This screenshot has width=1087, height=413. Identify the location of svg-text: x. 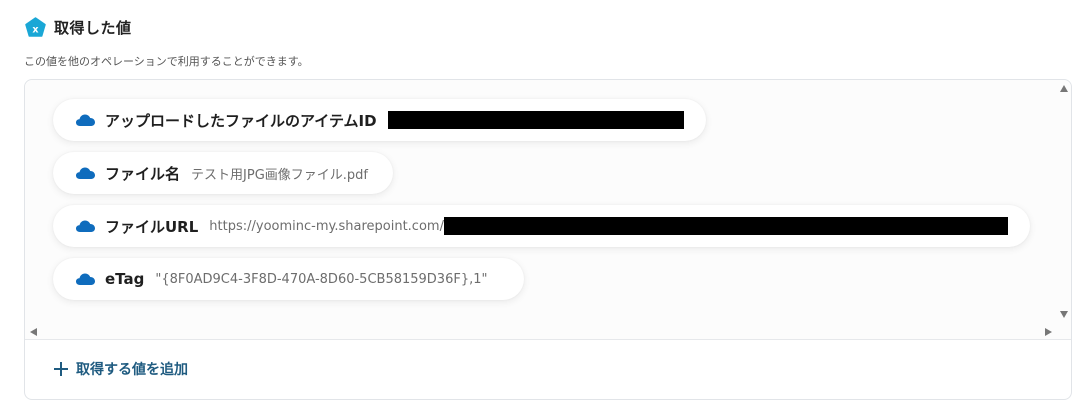
(35, 29).